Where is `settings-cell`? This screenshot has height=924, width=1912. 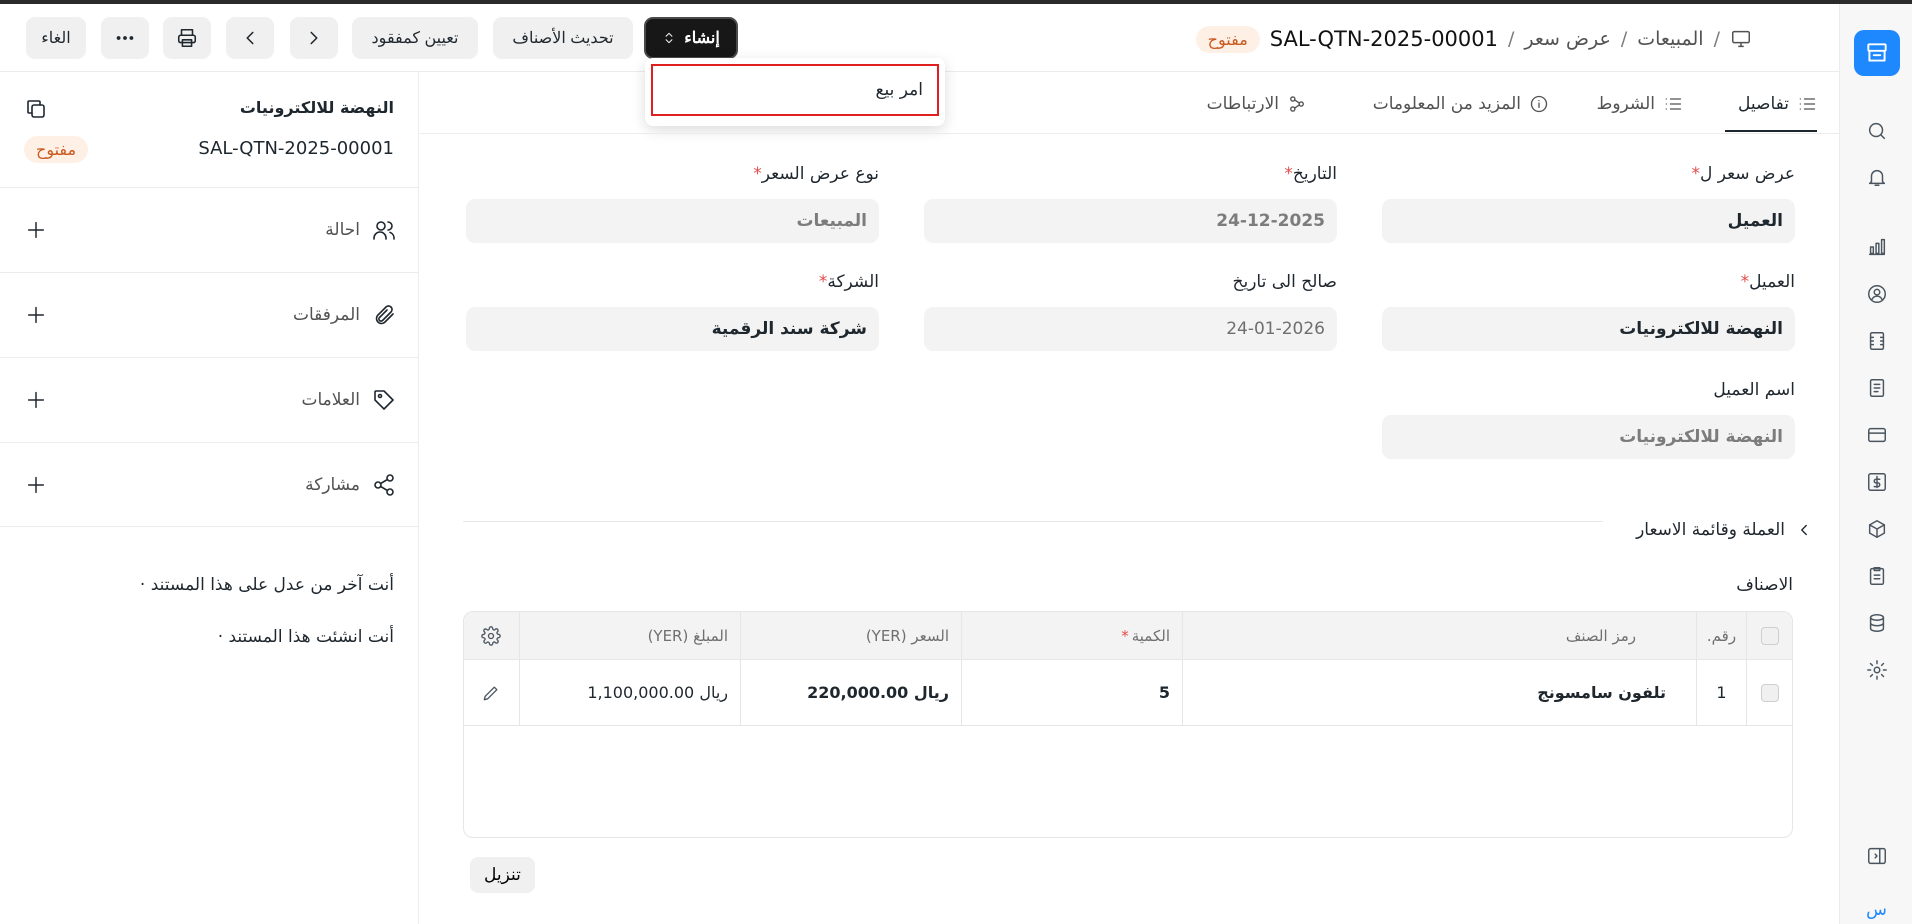 settings-cell is located at coordinates (491, 635).